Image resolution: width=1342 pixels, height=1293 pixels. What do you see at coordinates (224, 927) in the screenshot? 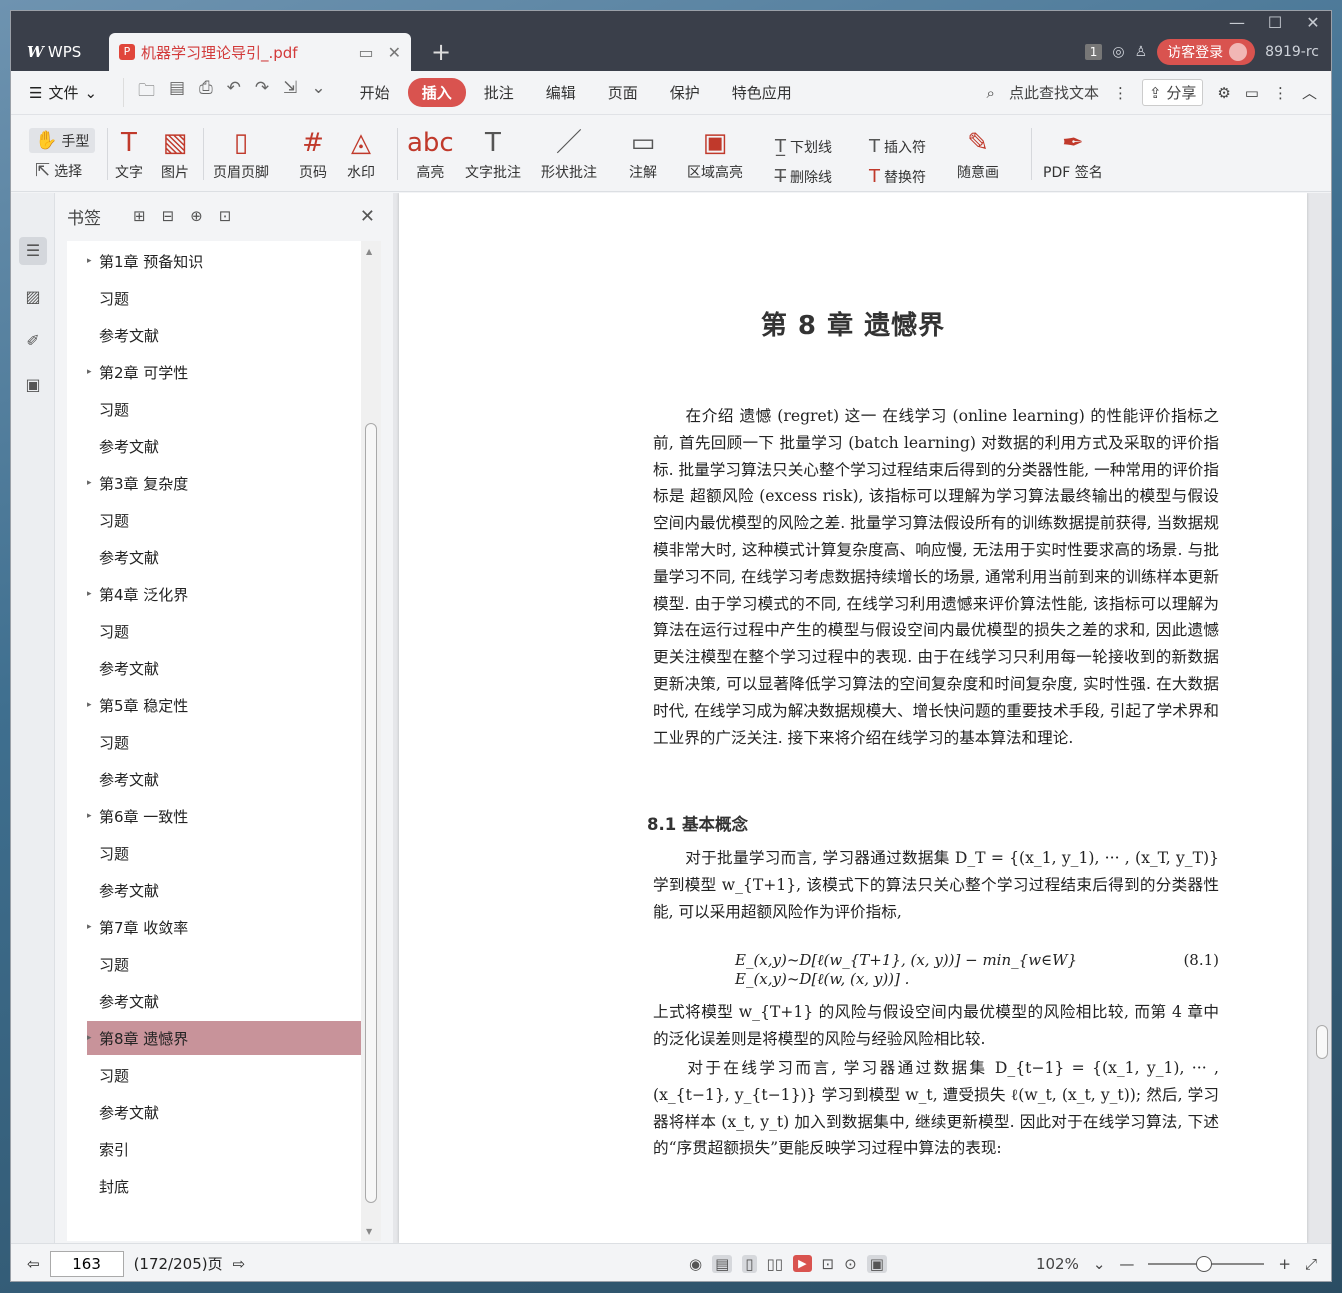
I see `bookmark-item: ▸ 第7章 收敛率` at bounding box center [224, 927].